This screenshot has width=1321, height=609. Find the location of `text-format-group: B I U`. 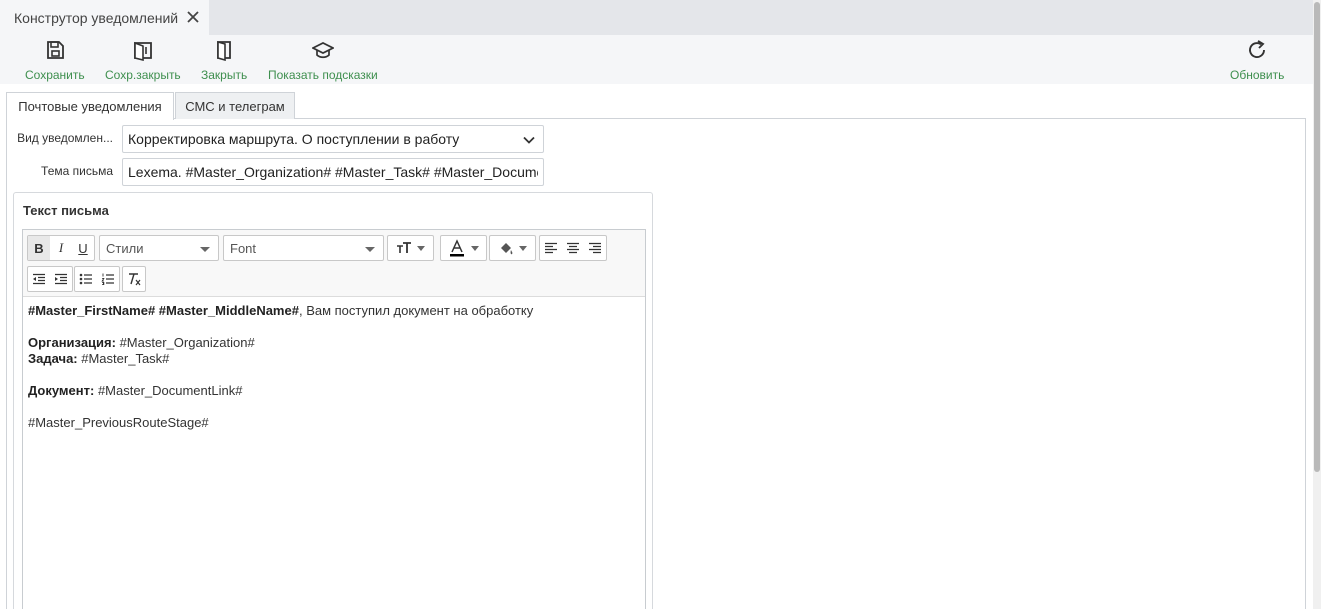

text-format-group: B I U is located at coordinates (61, 248).